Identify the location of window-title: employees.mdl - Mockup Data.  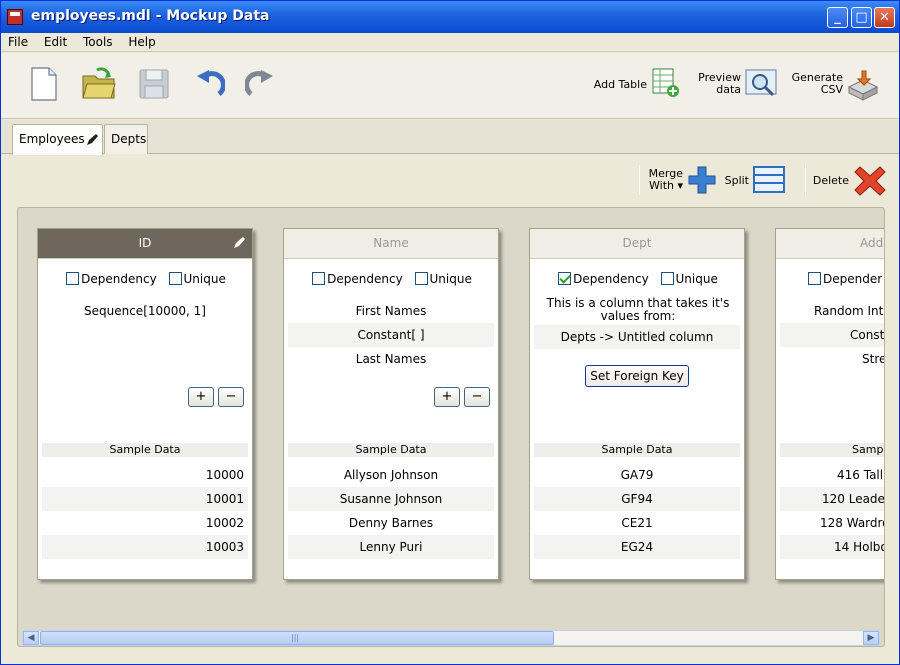
(150, 16).